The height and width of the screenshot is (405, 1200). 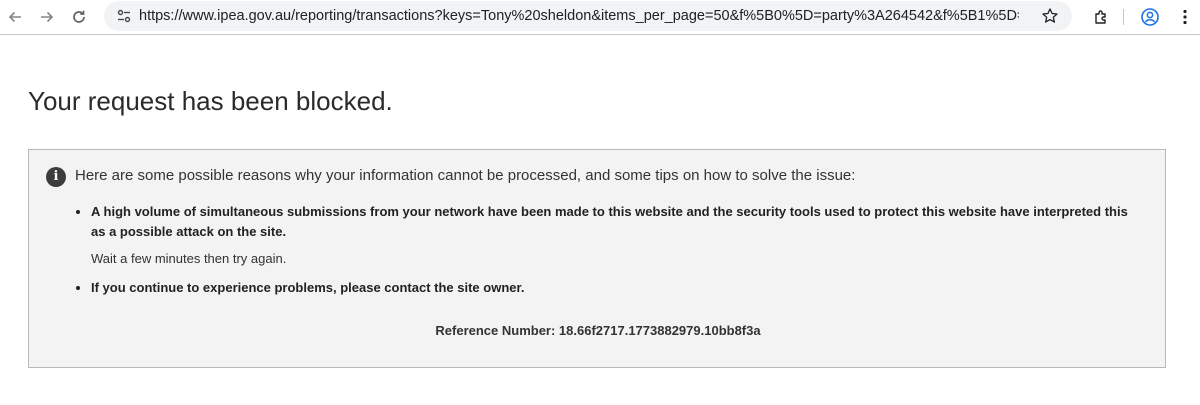 What do you see at coordinates (189, 258) in the screenshot?
I see `reason-tip: Wait a few minutes then try again.` at bounding box center [189, 258].